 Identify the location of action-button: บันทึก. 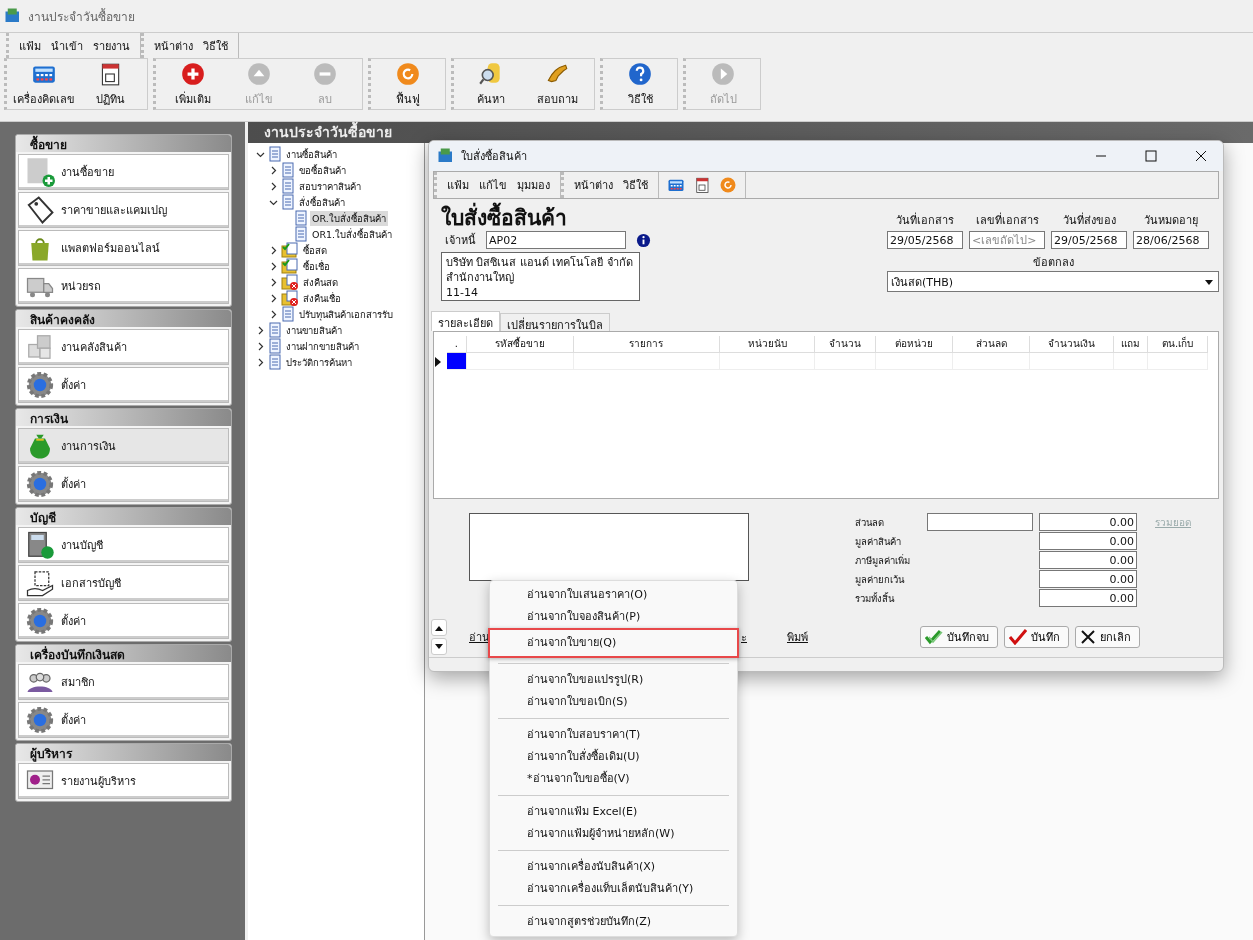
(1036, 637).